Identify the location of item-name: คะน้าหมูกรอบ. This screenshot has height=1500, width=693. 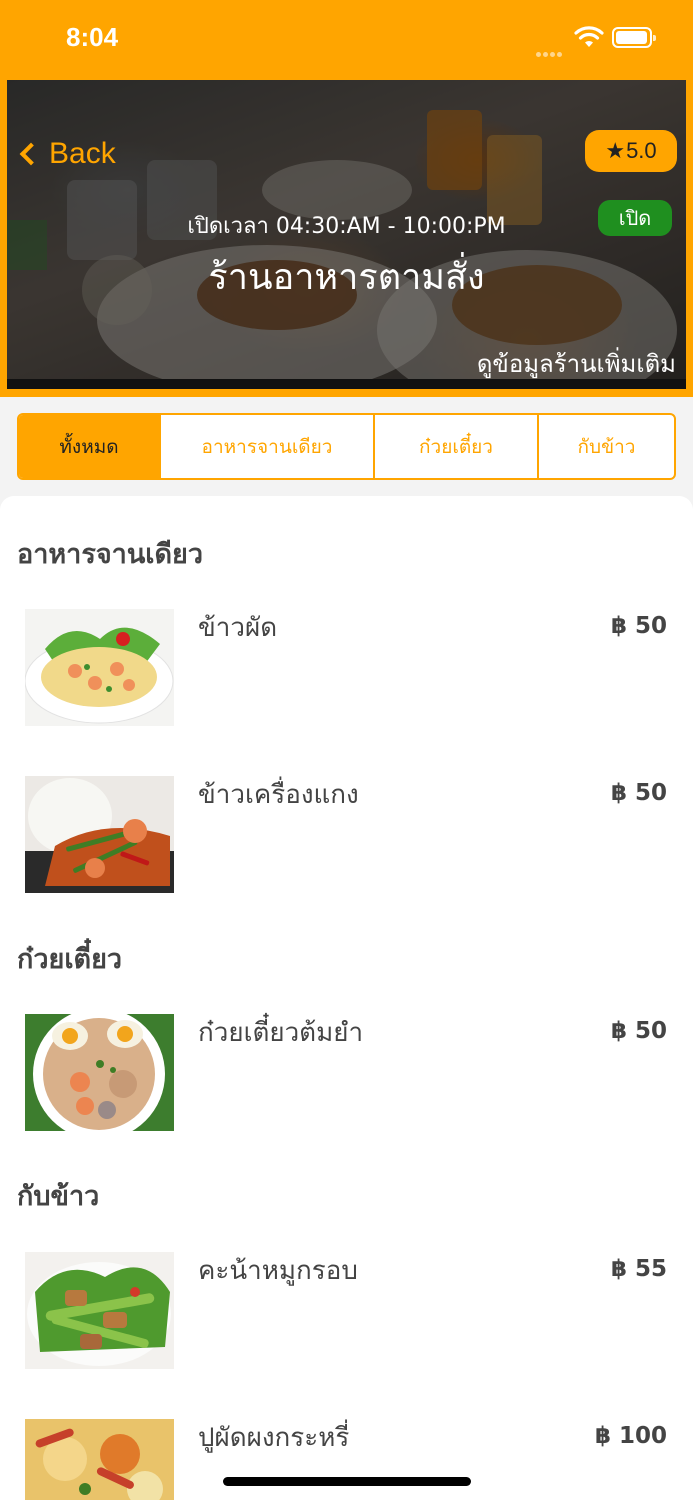
(278, 1271).